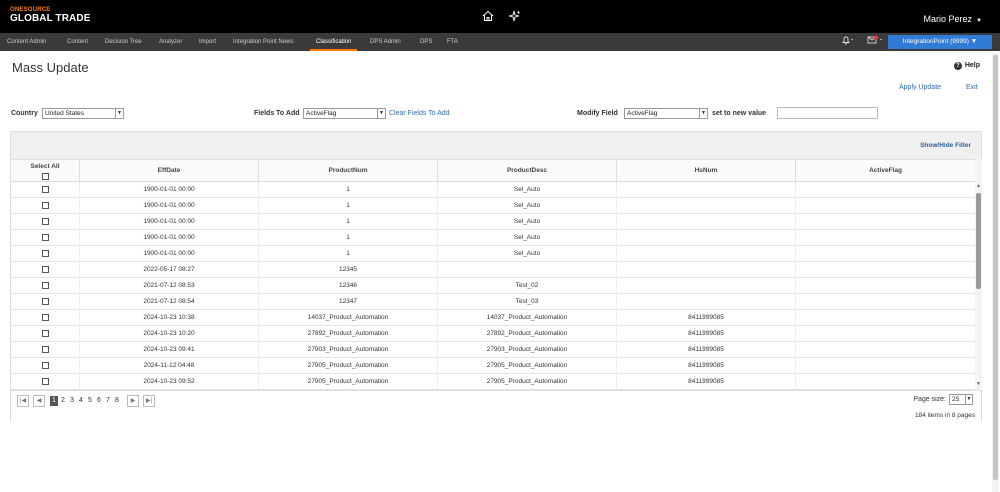  Describe the element at coordinates (334, 42) in the screenshot. I see `tab-classification: Classification` at that location.